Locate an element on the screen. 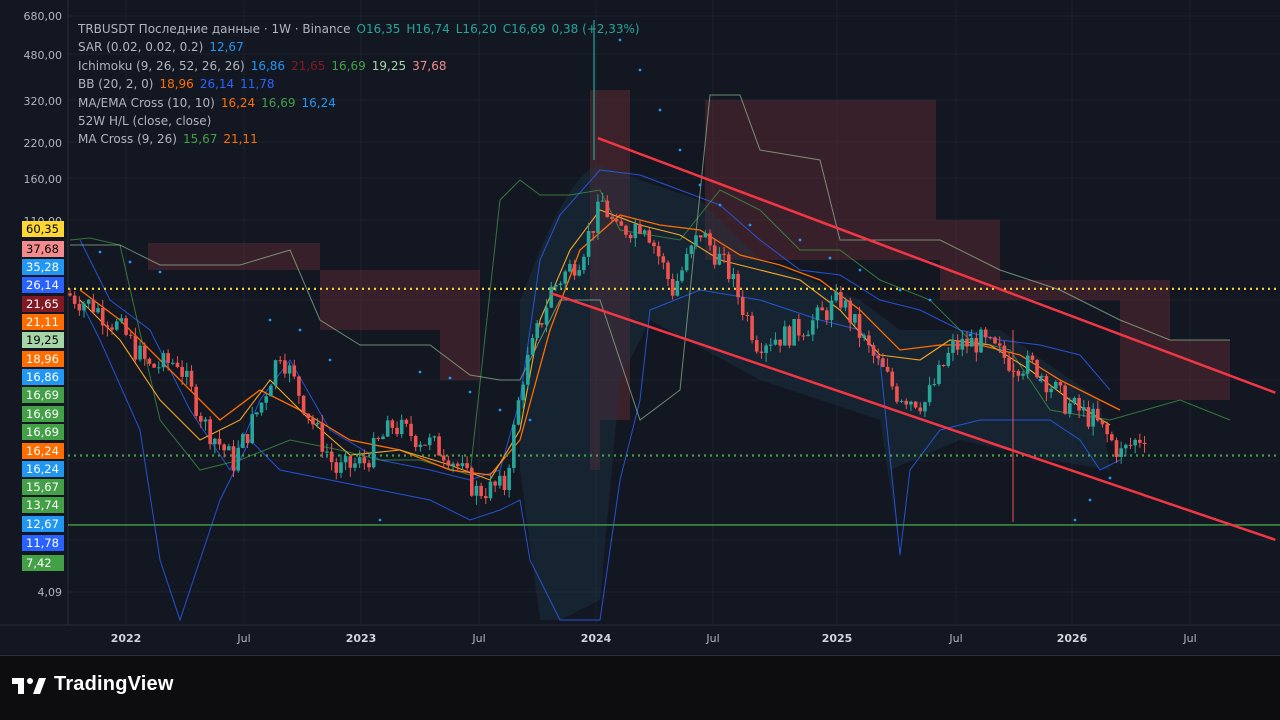 This screenshot has width=1280, height=720. legend-indicator-value: 37,68 is located at coordinates (429, 65).